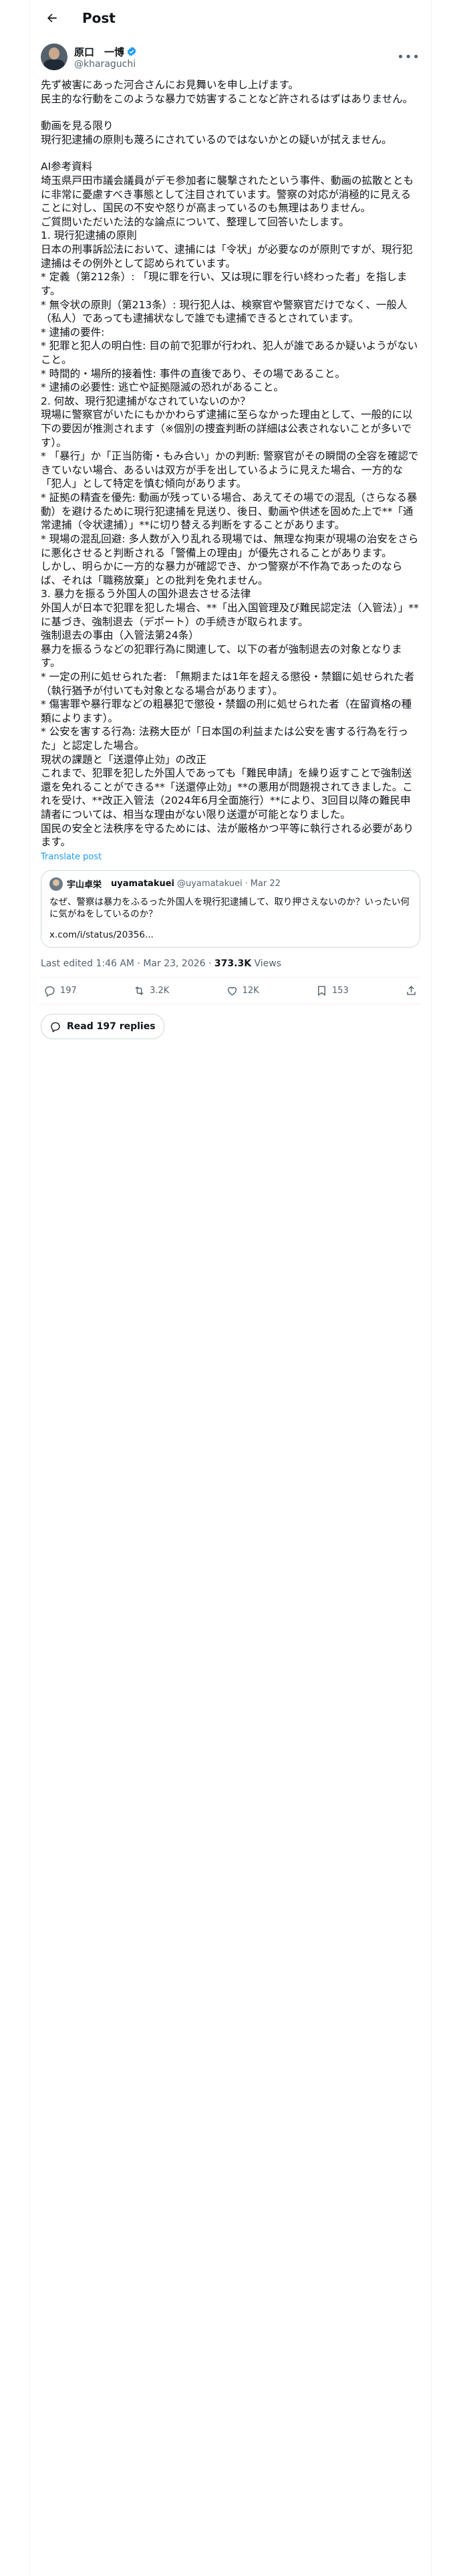  Describe the element at coordinates (227, 99) in the screenshot. I see `post-line: 民主的な行動をこのような暴力で妨害することなど許されるはずはありません。` at that location.